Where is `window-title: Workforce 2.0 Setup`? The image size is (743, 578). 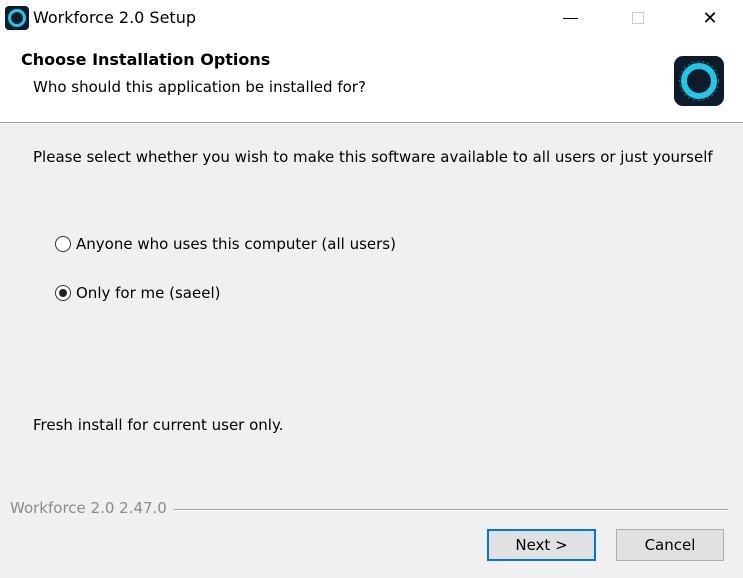
window-title: Workforce 2.0 Setup is located at coordinates (114, 17).